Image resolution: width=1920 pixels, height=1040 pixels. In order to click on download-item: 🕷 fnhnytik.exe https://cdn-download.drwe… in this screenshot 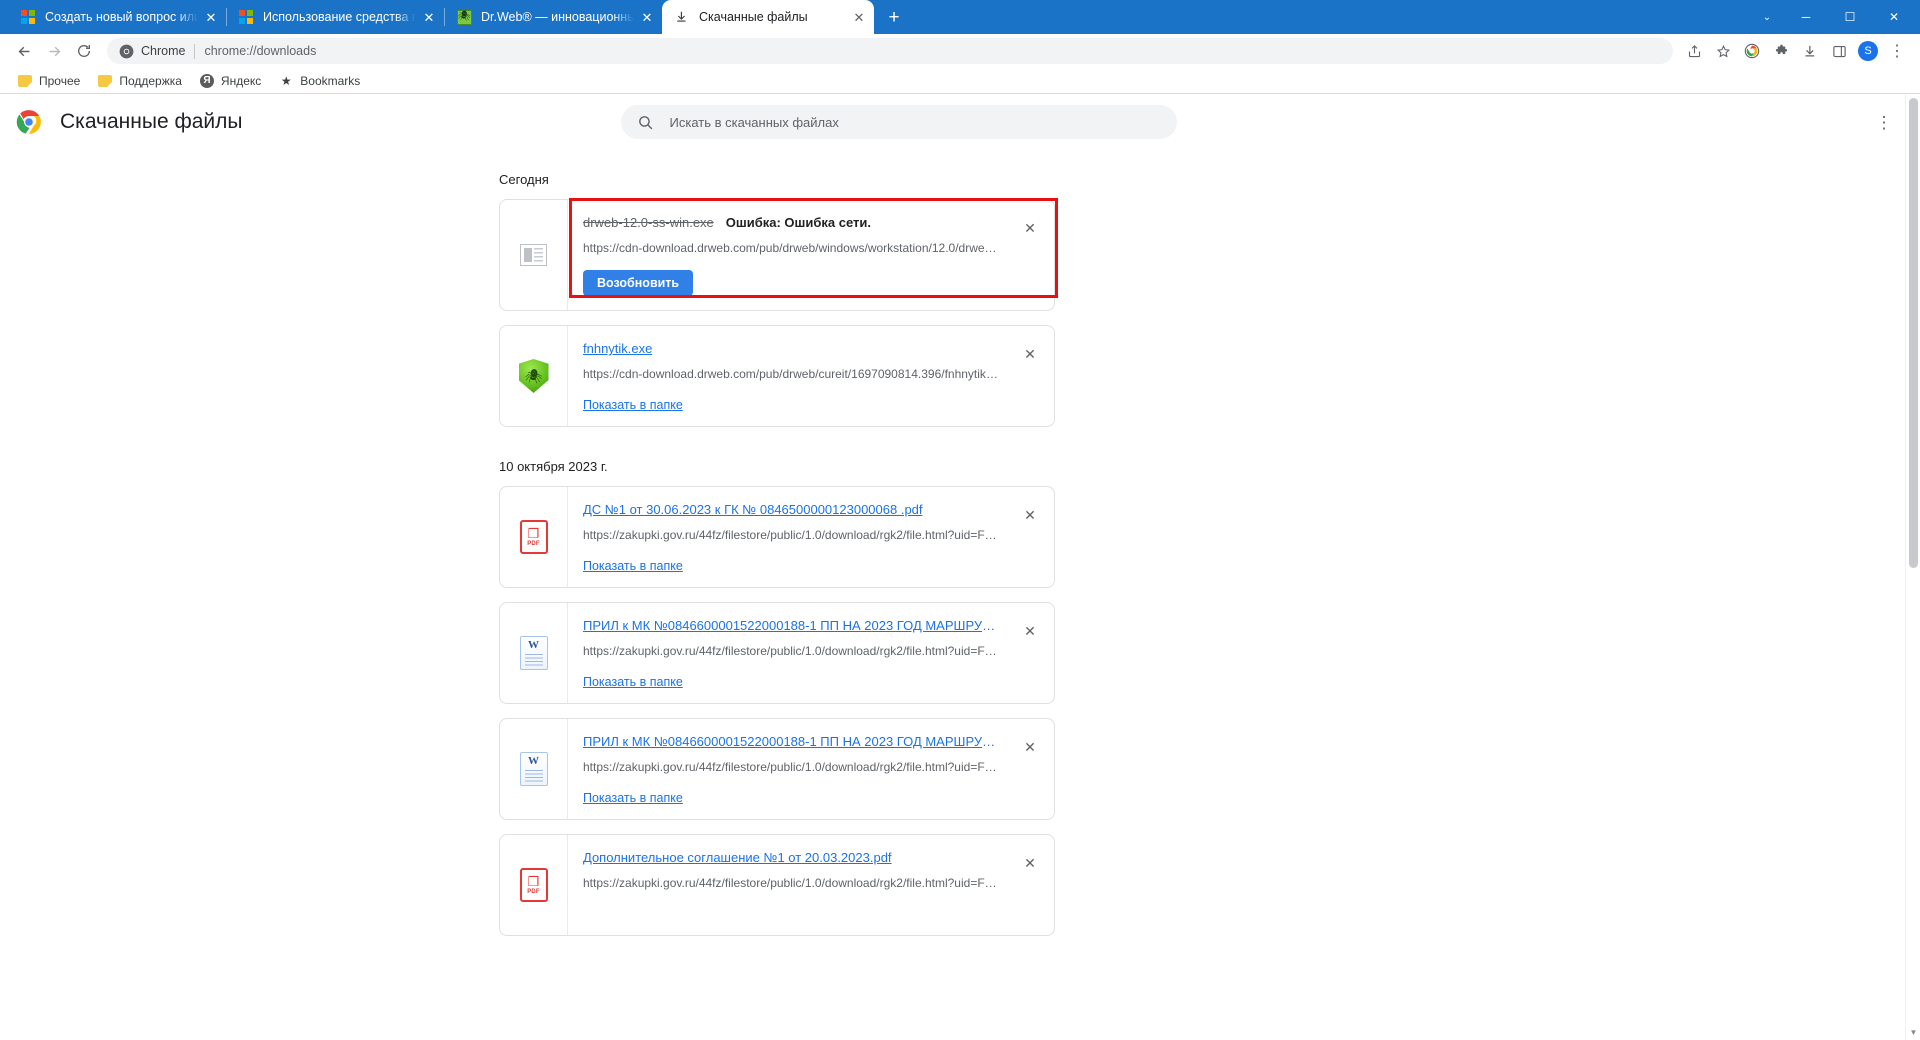, I will do `click(777, 376)`.